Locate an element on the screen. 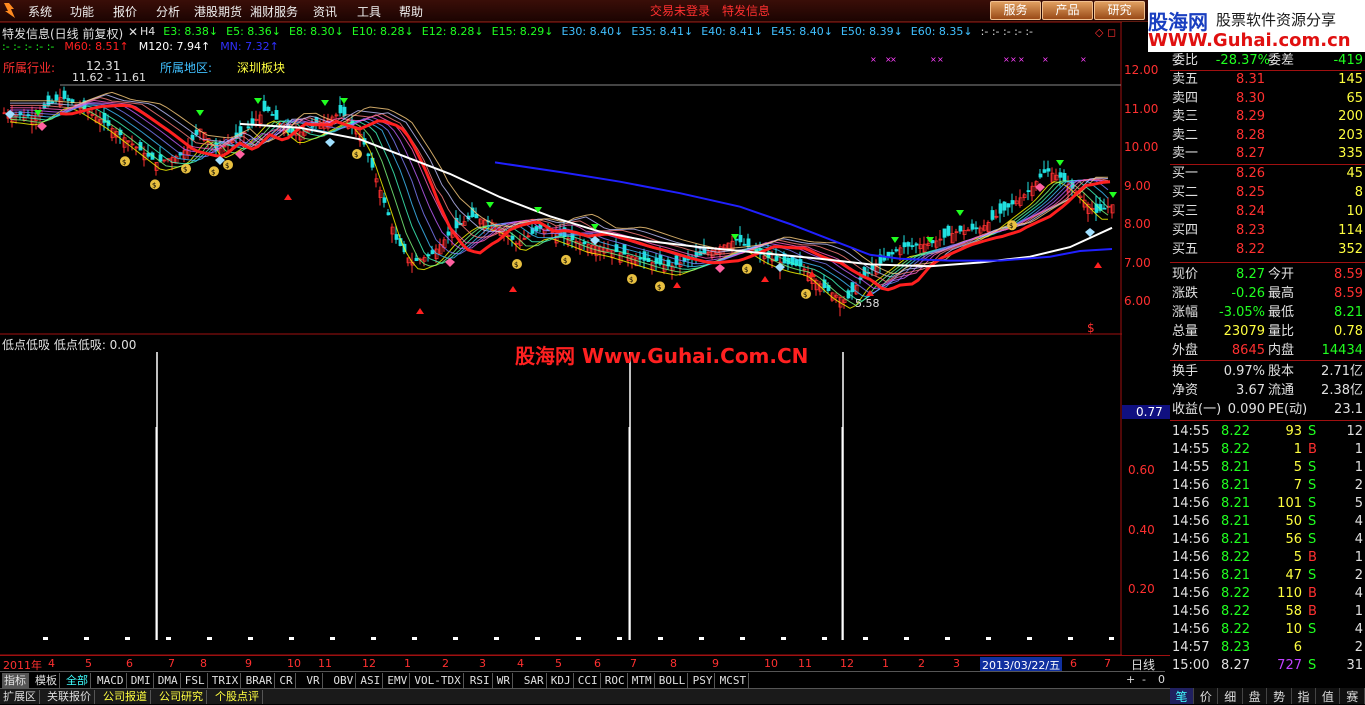  menu-system: 系统 is located at coordinates (40, 11).